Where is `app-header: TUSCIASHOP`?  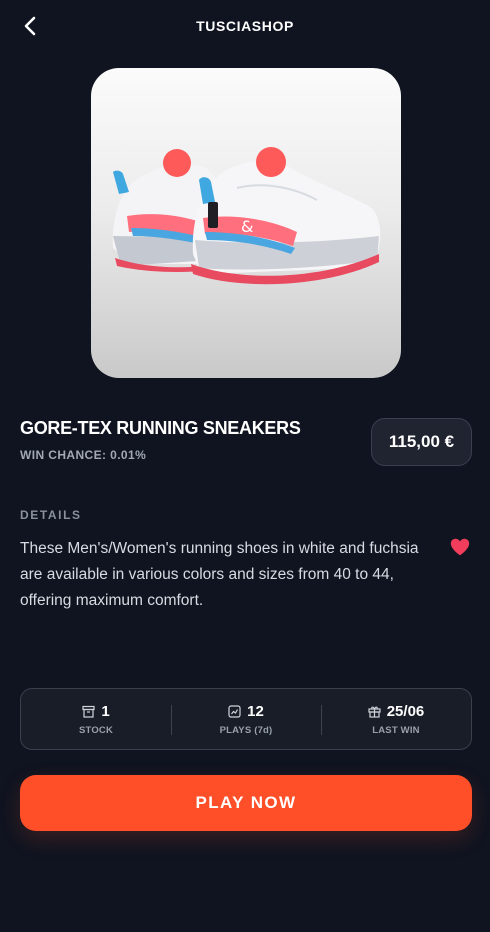
app-header: TUSCIASHOP is located at coordinates (245, 27).